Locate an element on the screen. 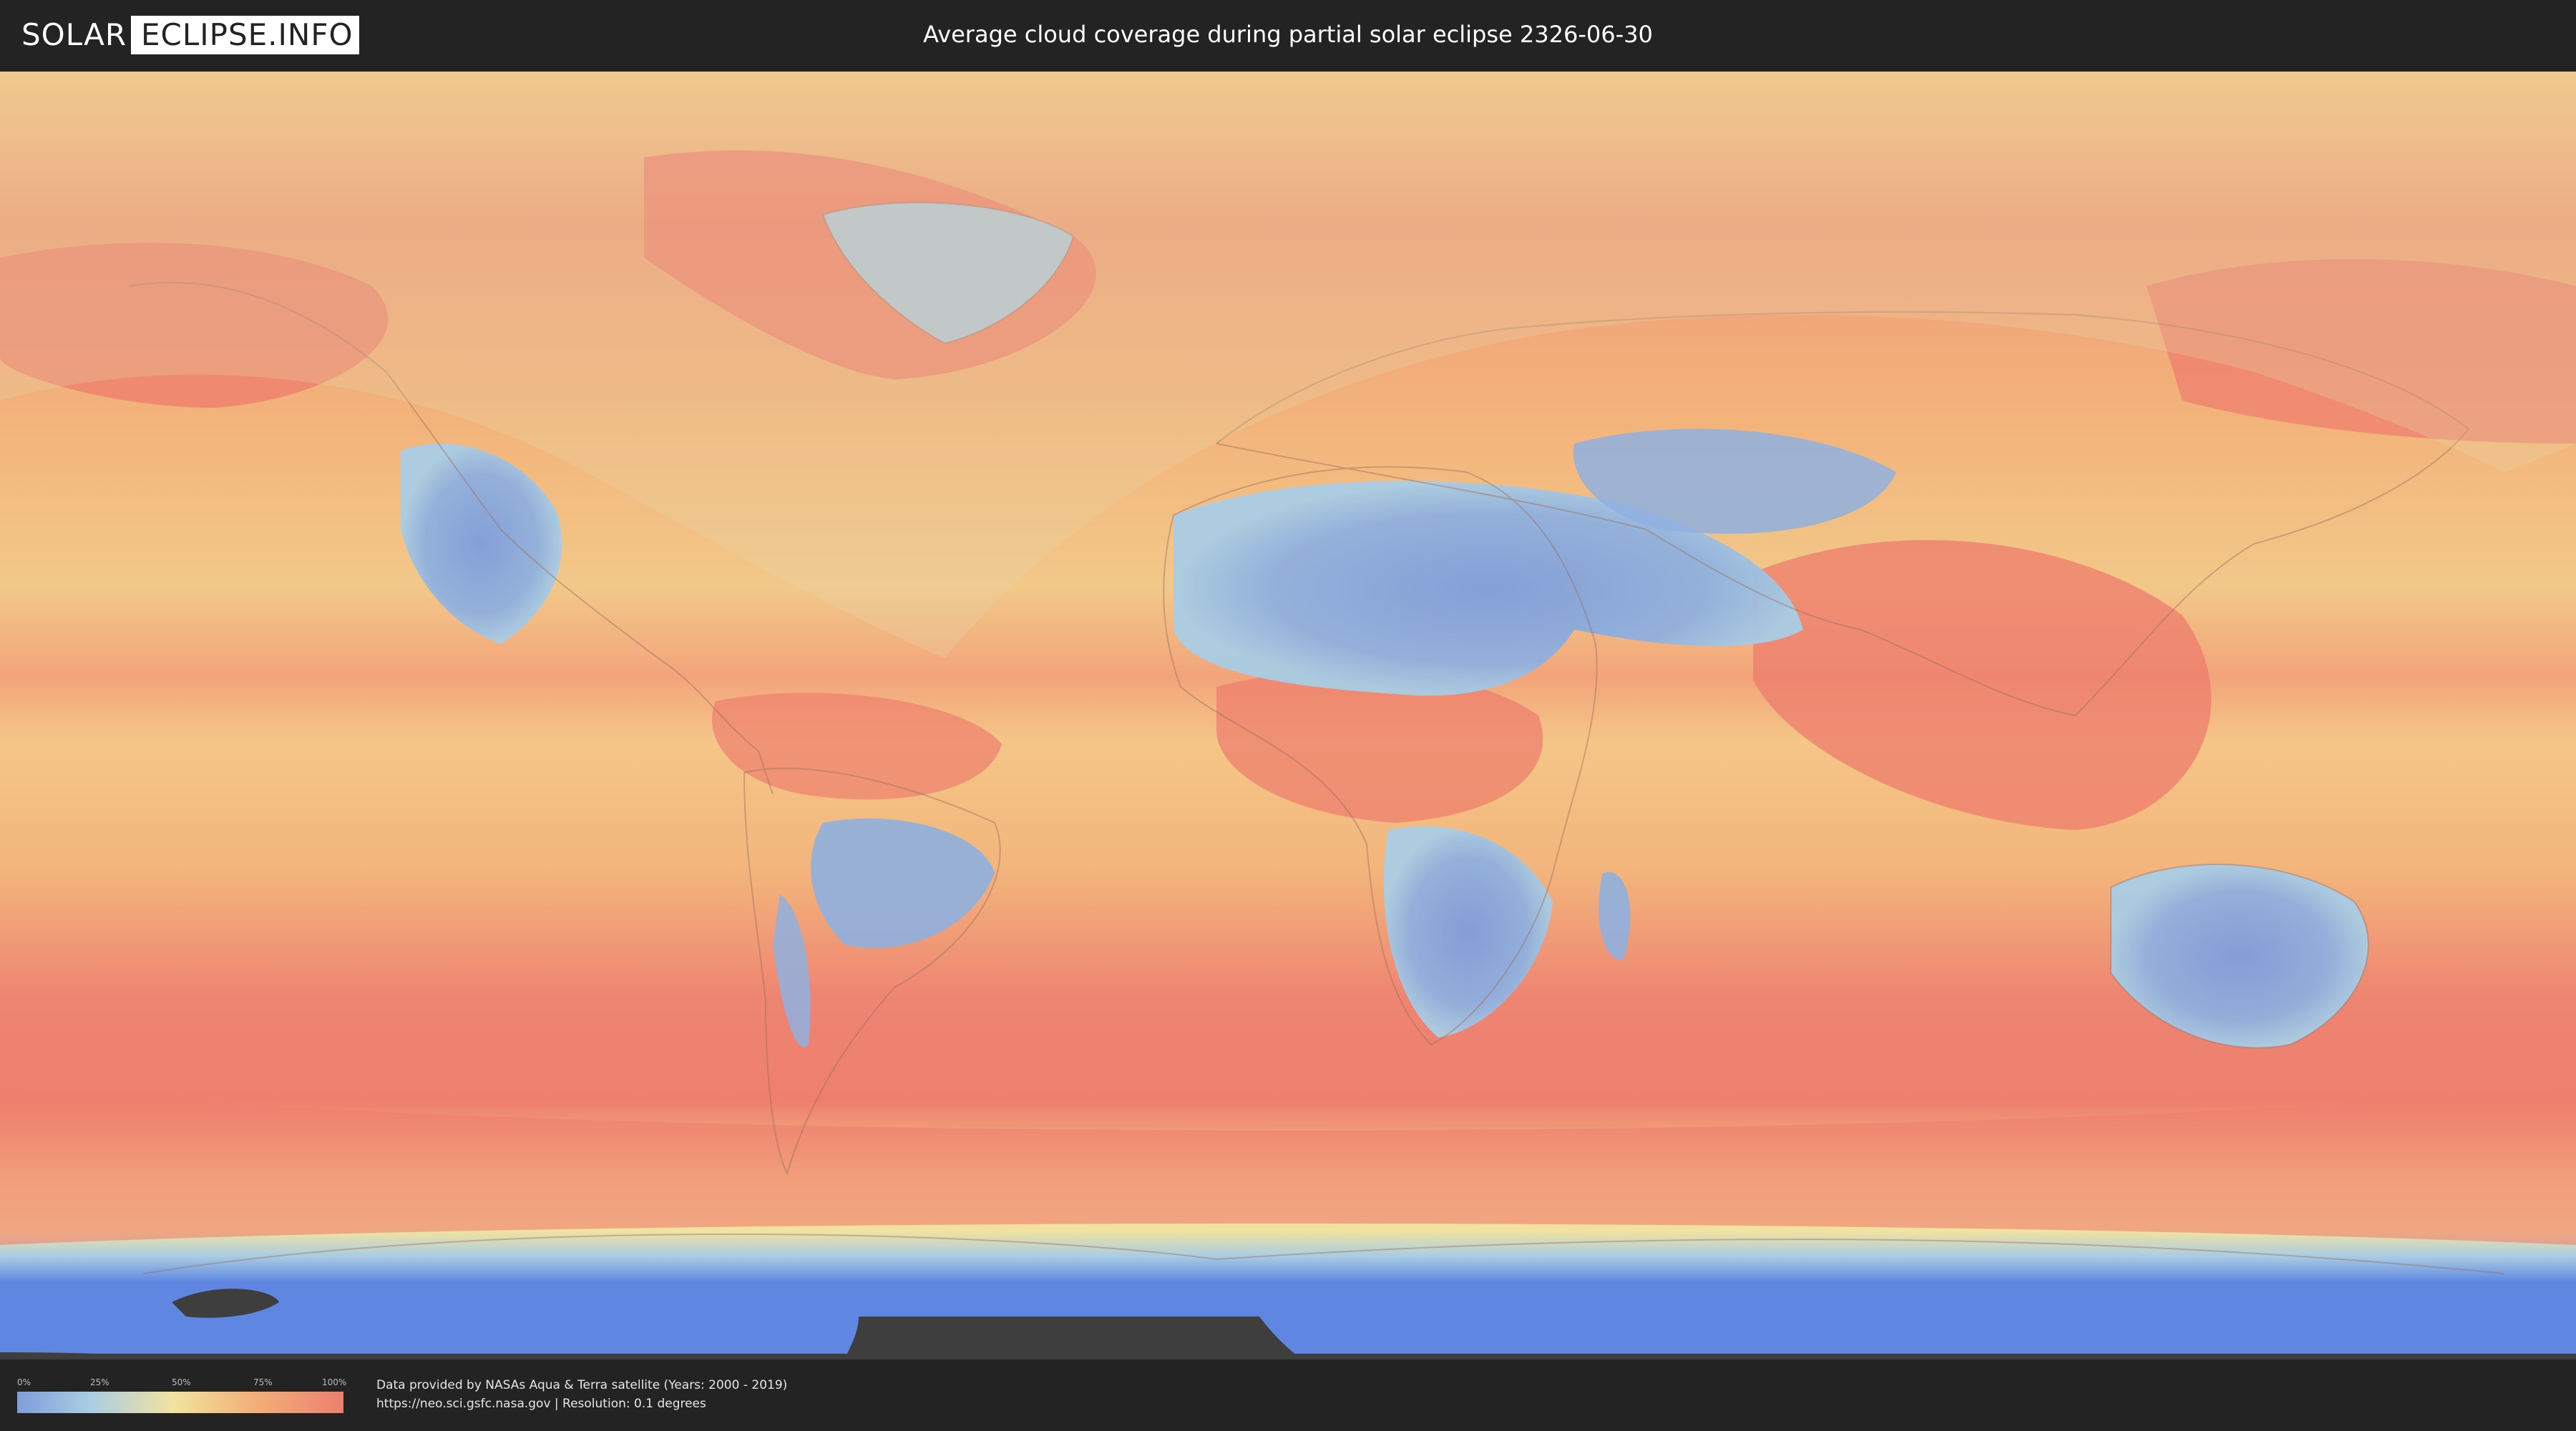 Image resolution: width=2576 pixels, height=1431 pixels. legend-tick-25: 25% is located at coordinates (100, 1382).